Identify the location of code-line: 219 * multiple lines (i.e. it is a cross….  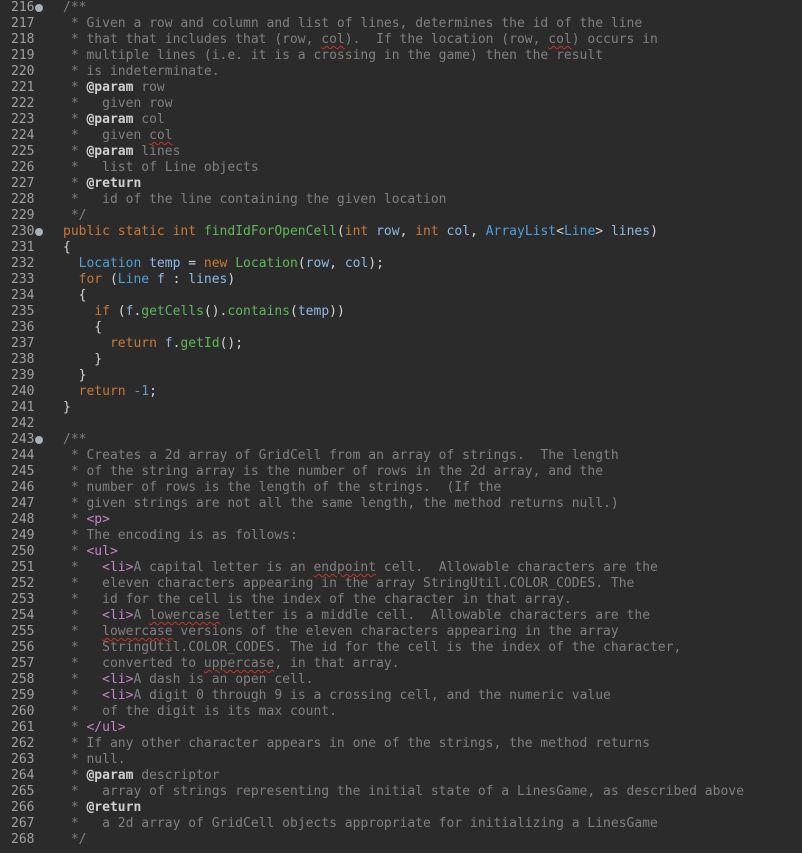
(401, 56).